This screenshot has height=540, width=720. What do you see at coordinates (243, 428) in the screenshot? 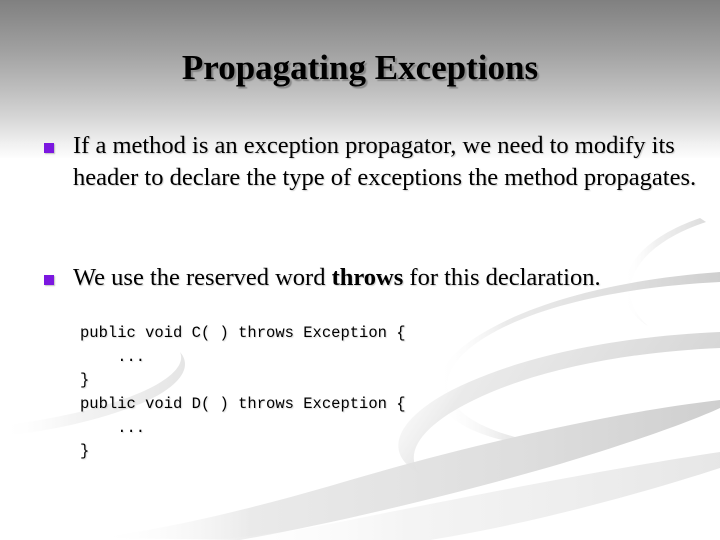
I see `code-sample-2: public void D( ) throws Exception { ...}` at bounding box center [243, 428].